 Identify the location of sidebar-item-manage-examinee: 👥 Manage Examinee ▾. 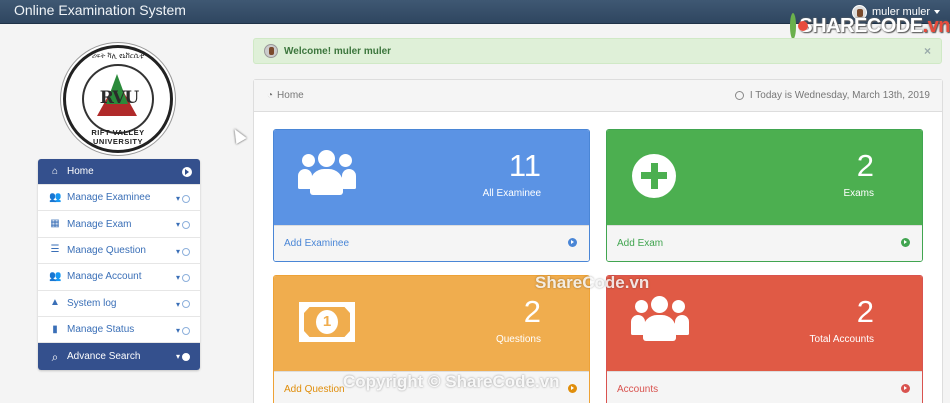
(119, 198).